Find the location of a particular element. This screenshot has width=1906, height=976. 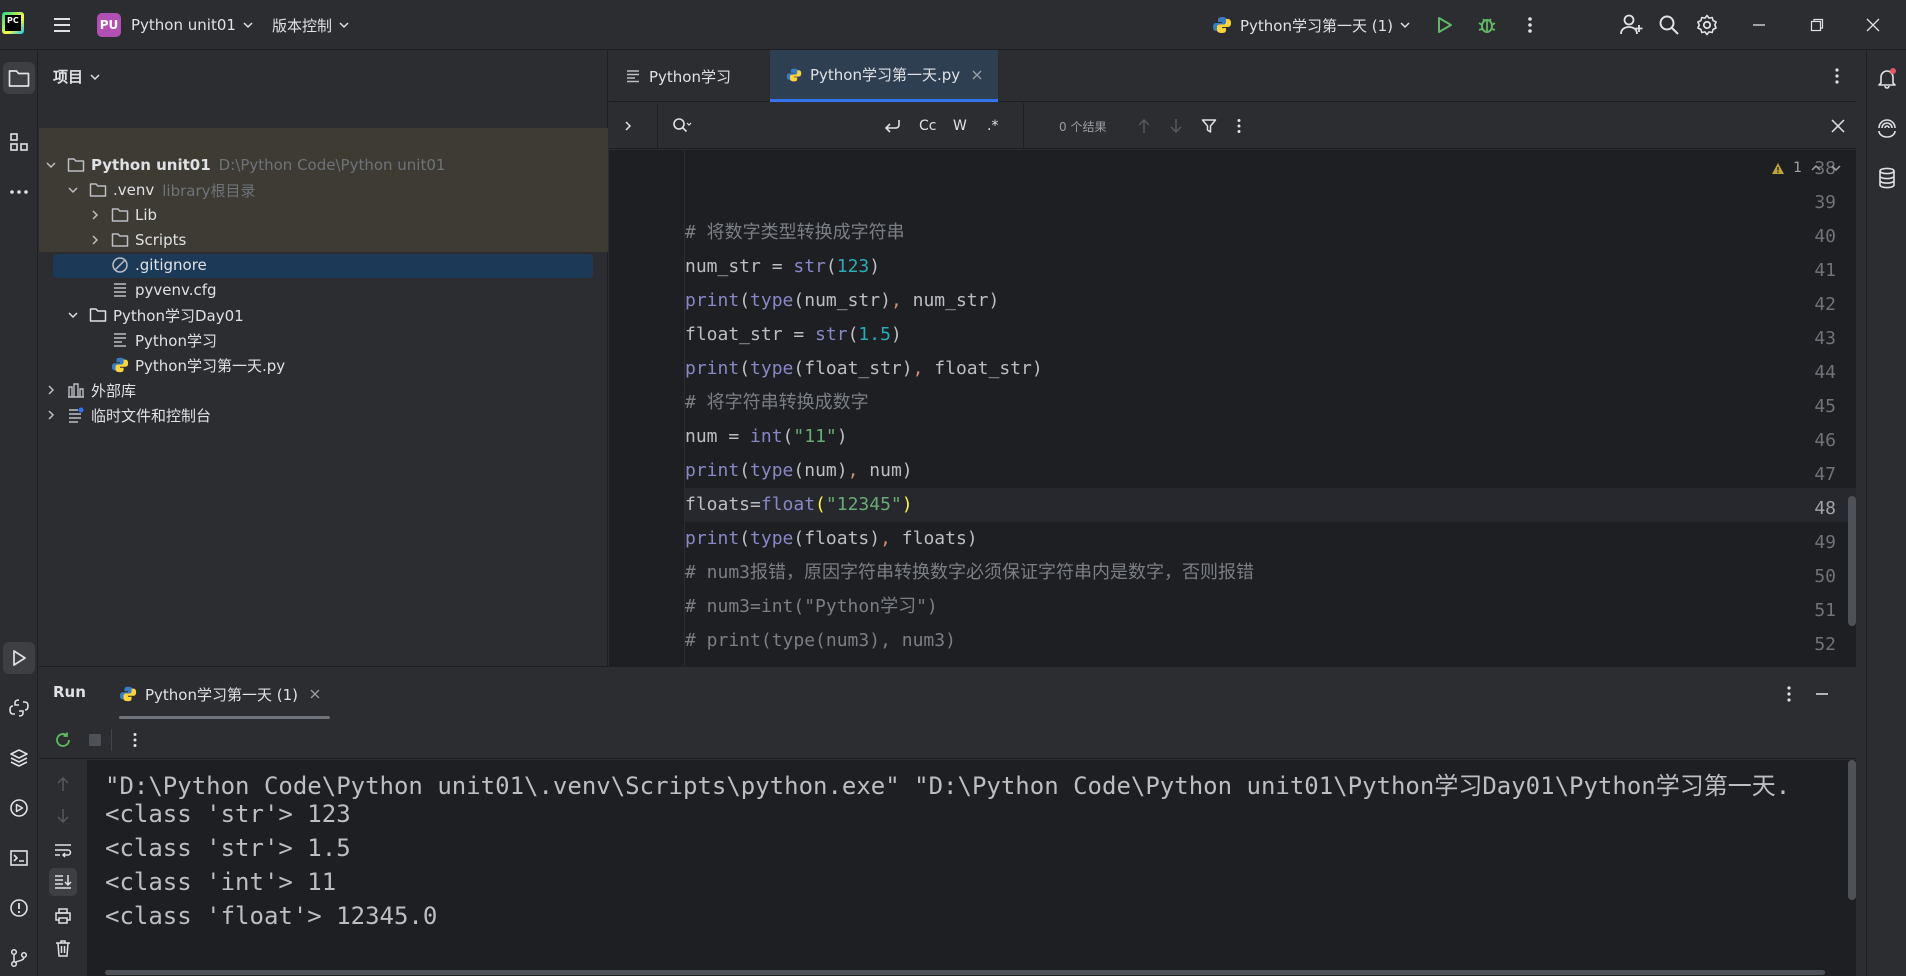

tree-item-python-file: Python学习第一天.py is located at coordinates (198, 365).